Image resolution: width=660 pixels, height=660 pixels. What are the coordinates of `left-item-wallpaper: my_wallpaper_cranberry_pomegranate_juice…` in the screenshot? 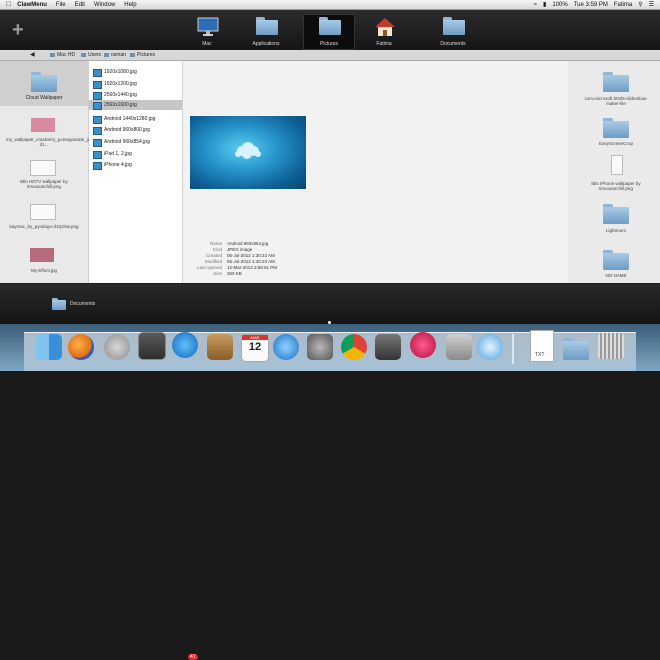 It's located at (66, 142).